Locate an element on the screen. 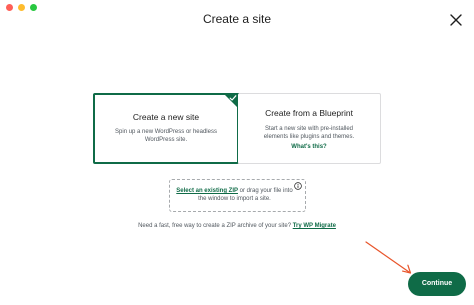  close-dialog-button is located at coordinates (456, 20).